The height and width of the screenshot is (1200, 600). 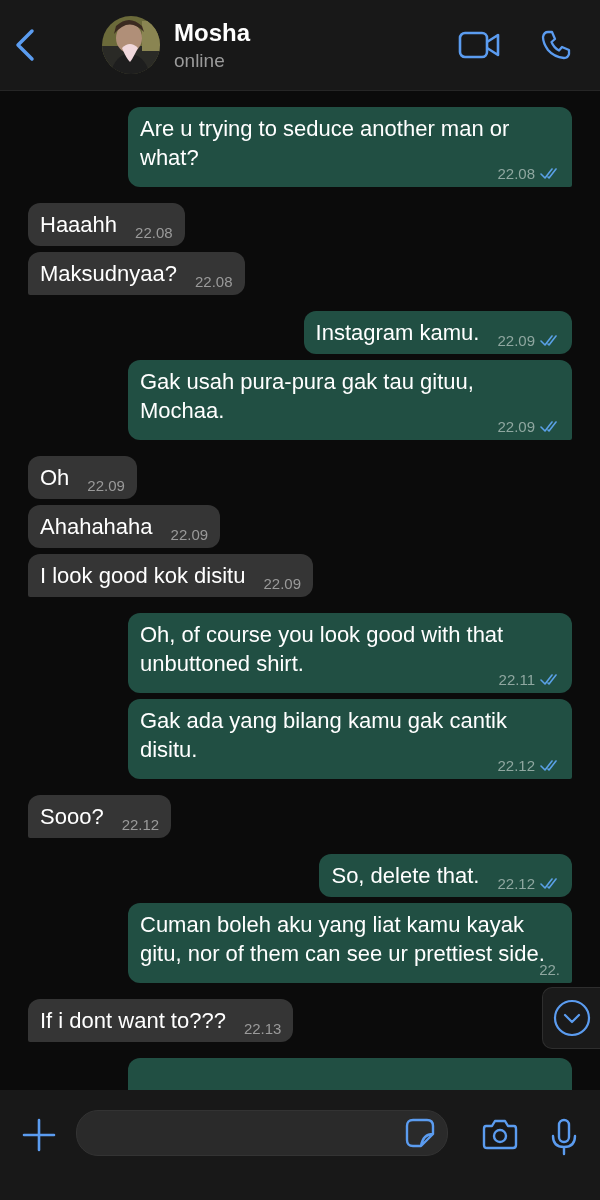 I want to click on message-time: 22.13, so click(x=262, y=1029).